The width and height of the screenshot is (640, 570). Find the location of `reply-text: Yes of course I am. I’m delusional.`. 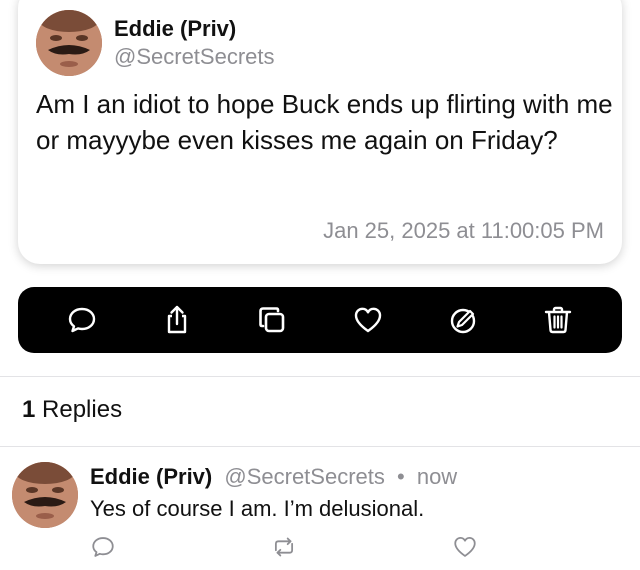

reply-text: Yes of course I am. I’m delusional. is located at coordinates (257, 508).